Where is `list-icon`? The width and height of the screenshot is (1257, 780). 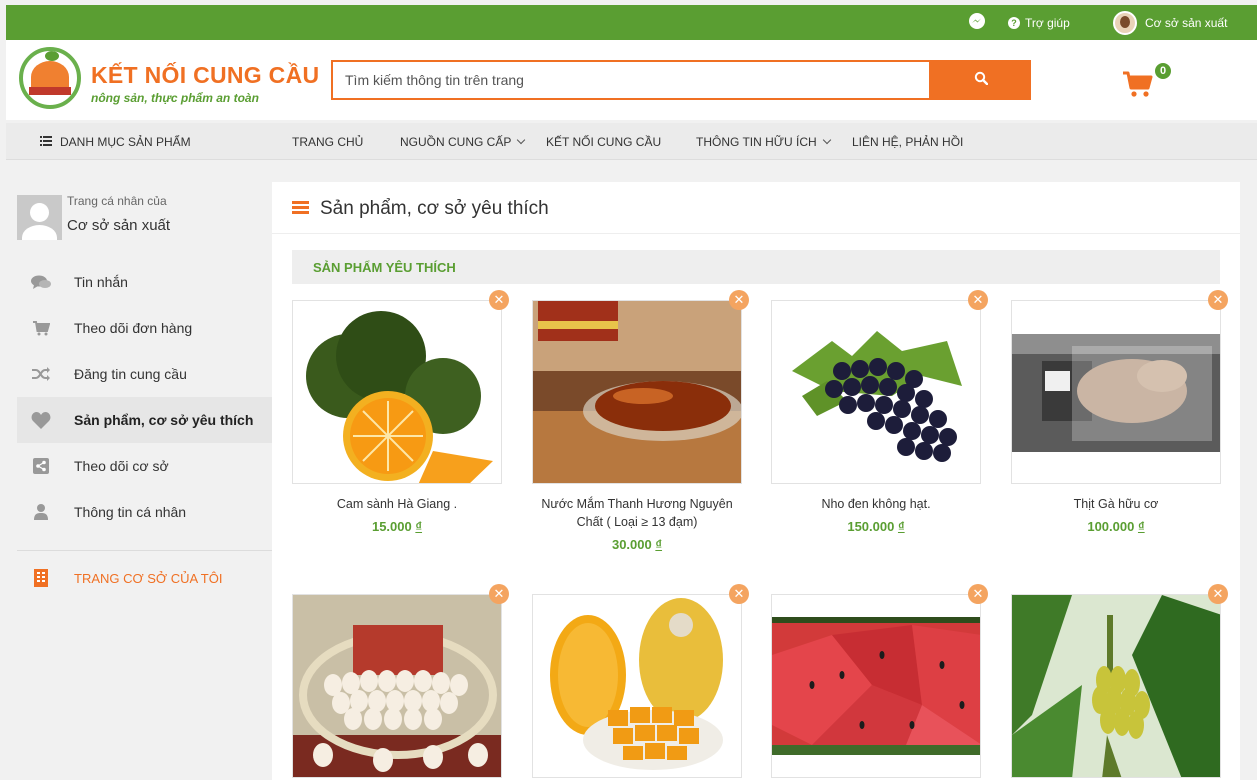 list-icon is located at coordinates (46, 142).